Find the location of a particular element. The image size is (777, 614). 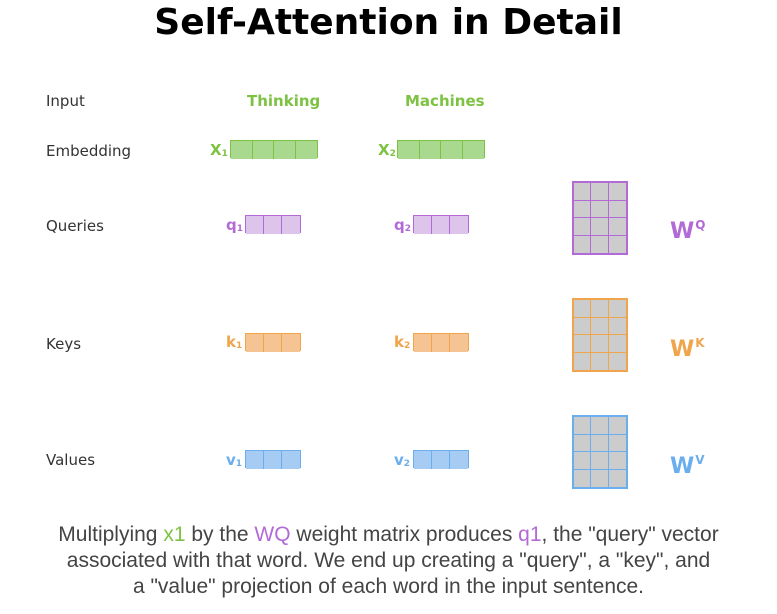

query-vector-q1 is located at coordinates (273, 224).